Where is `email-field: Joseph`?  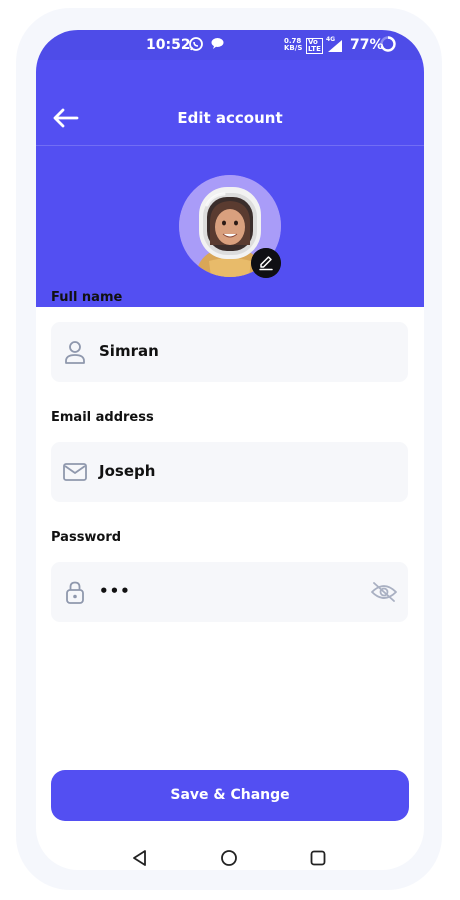
email-field: Joseph is located at coordinates (229, 472).